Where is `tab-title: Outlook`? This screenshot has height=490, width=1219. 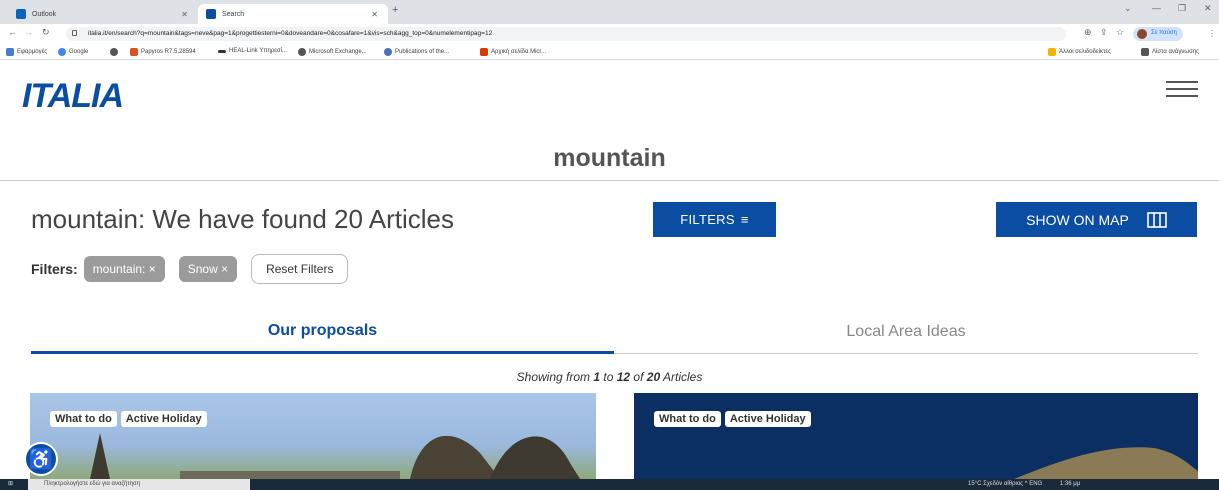
tab-title: Outlook is located at coordinates (44, 14).